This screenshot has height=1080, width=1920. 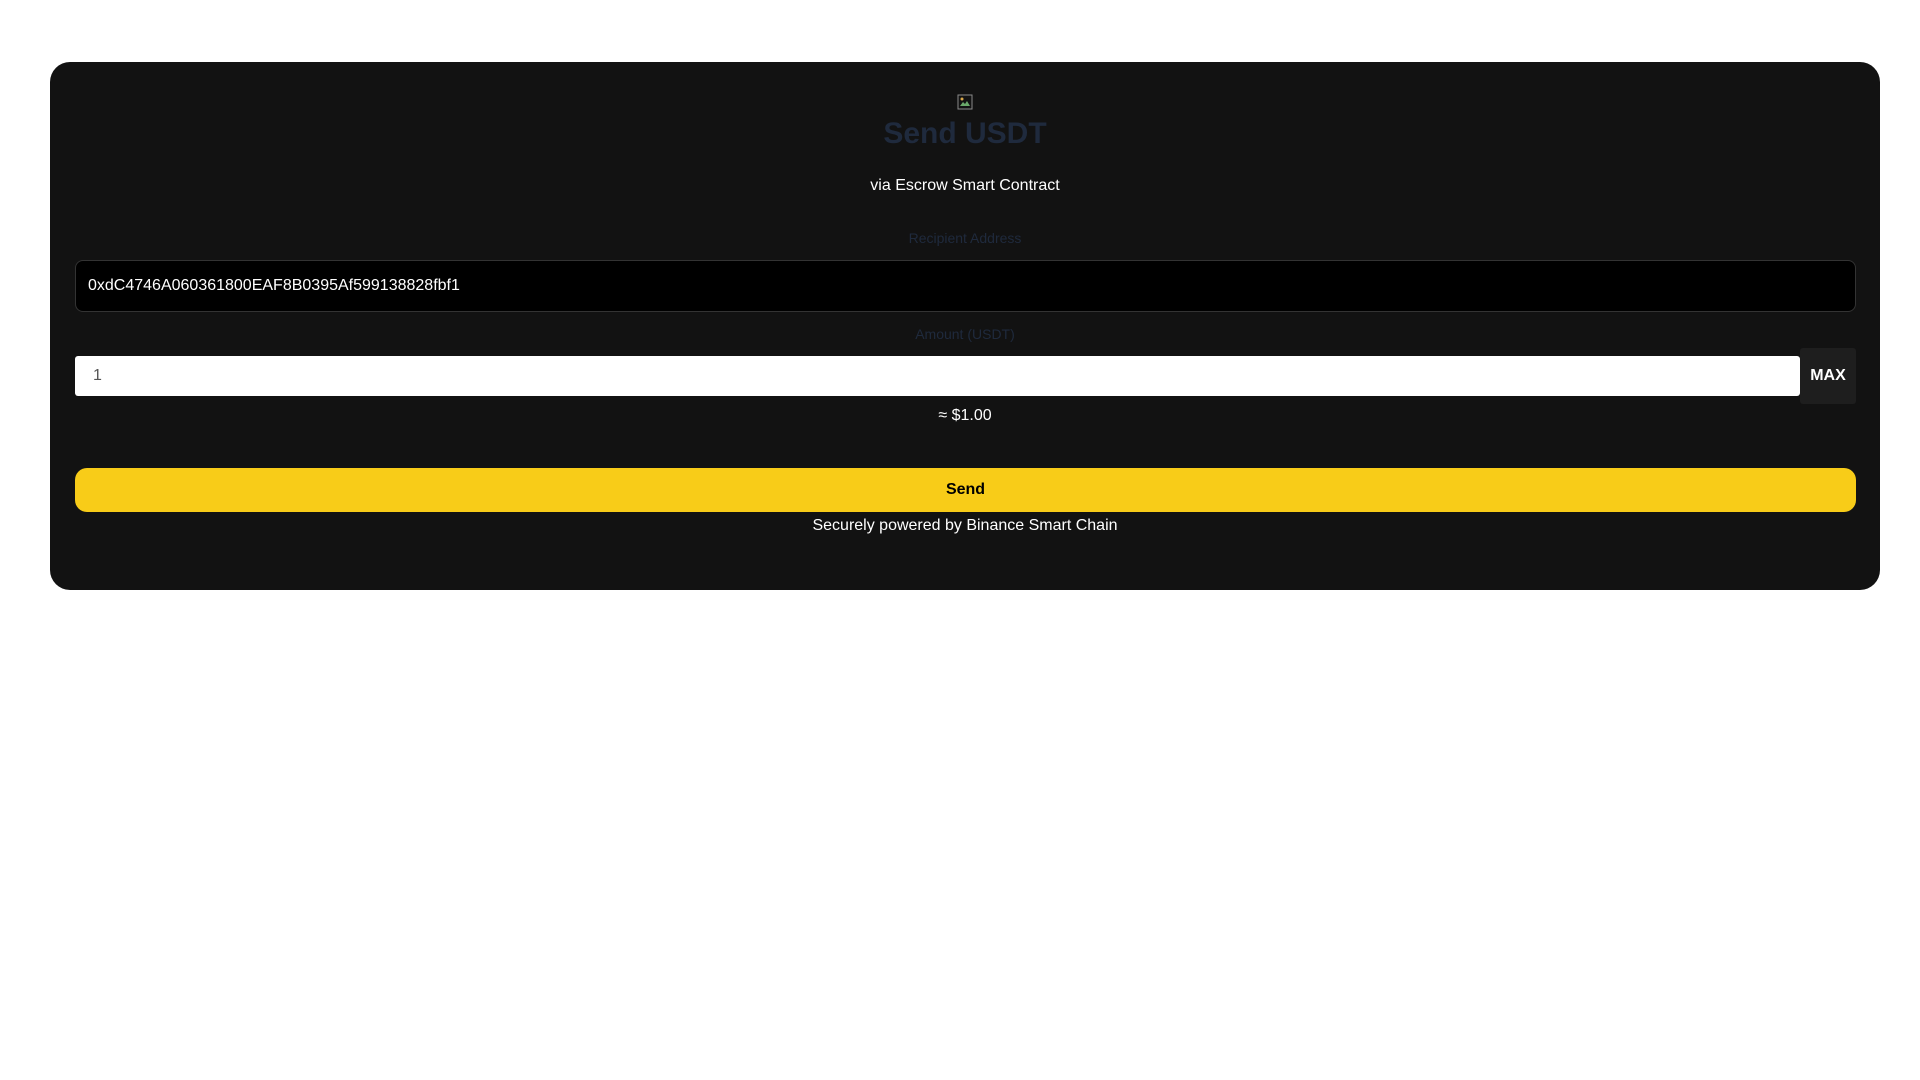 What do you see at coordinates (965, 415) in the screenshot?
I see `usd-equivalent: ≈ $1.00` at bounding box center [965, 415].